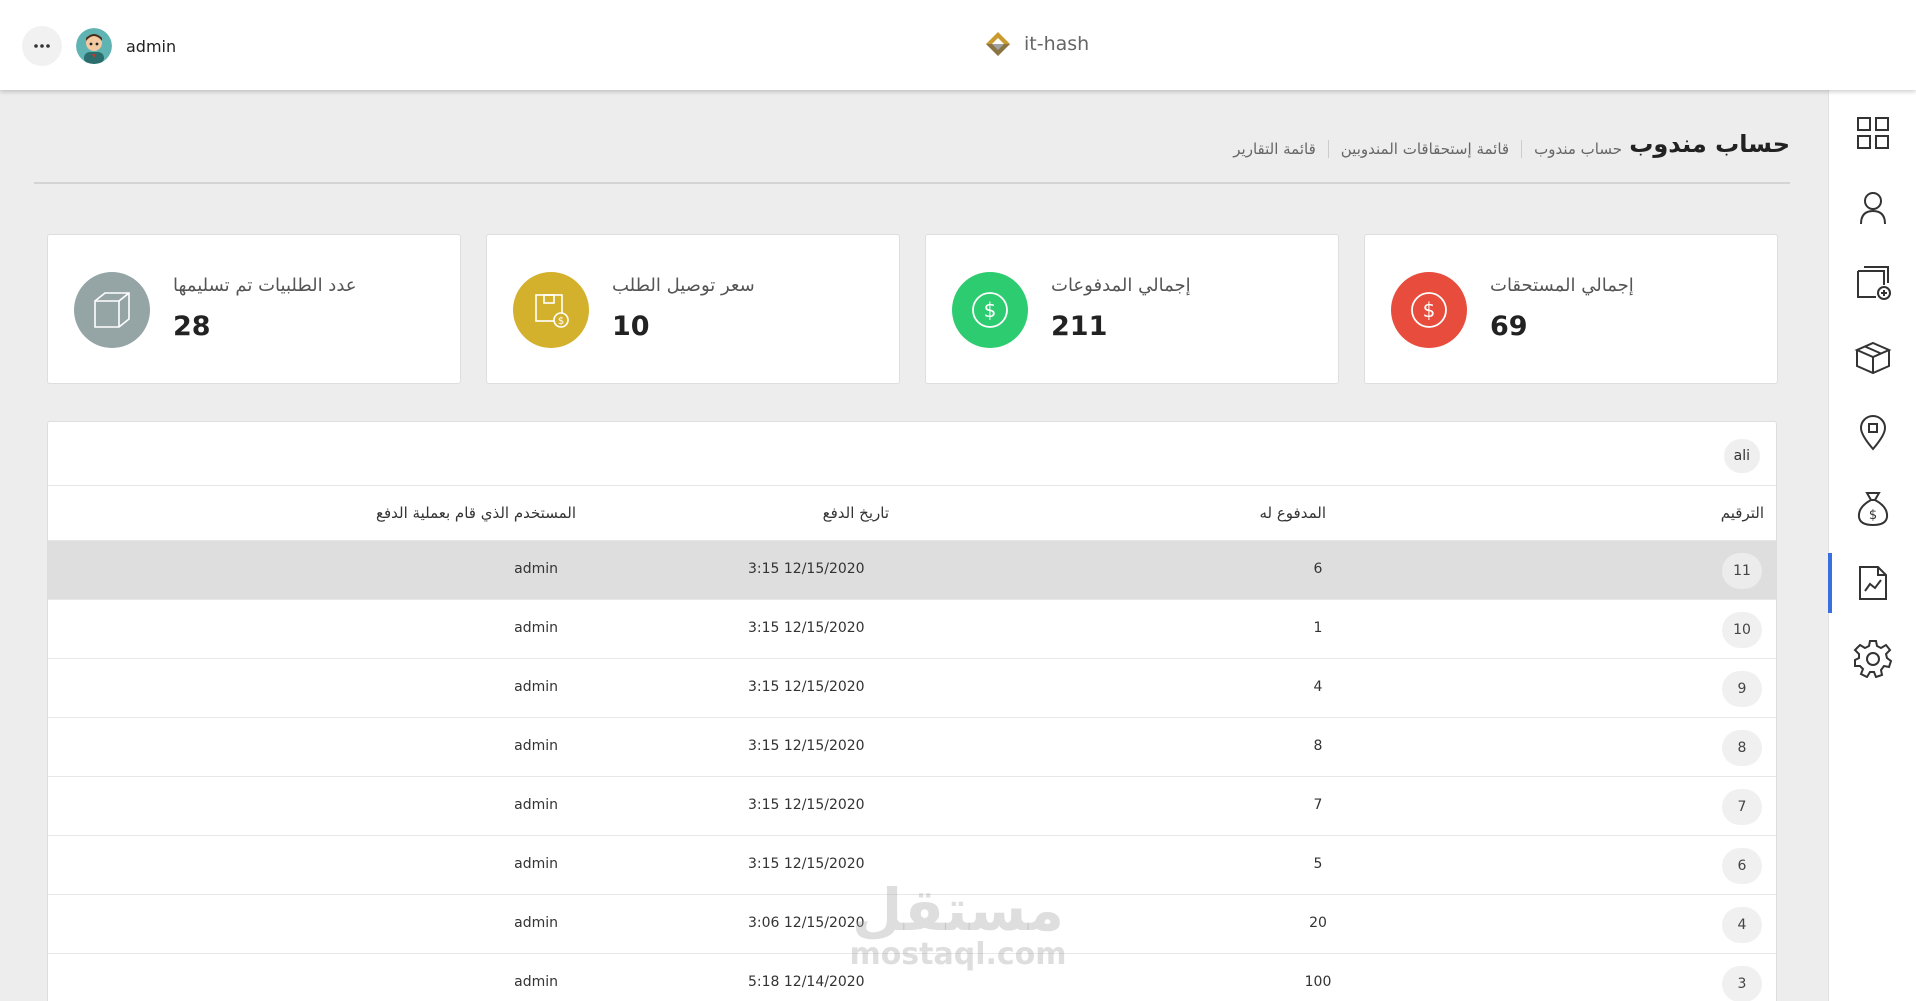  Describe the element at coordinates (192, 326) in the screenshot. I see `stat-value: 28` at that location.